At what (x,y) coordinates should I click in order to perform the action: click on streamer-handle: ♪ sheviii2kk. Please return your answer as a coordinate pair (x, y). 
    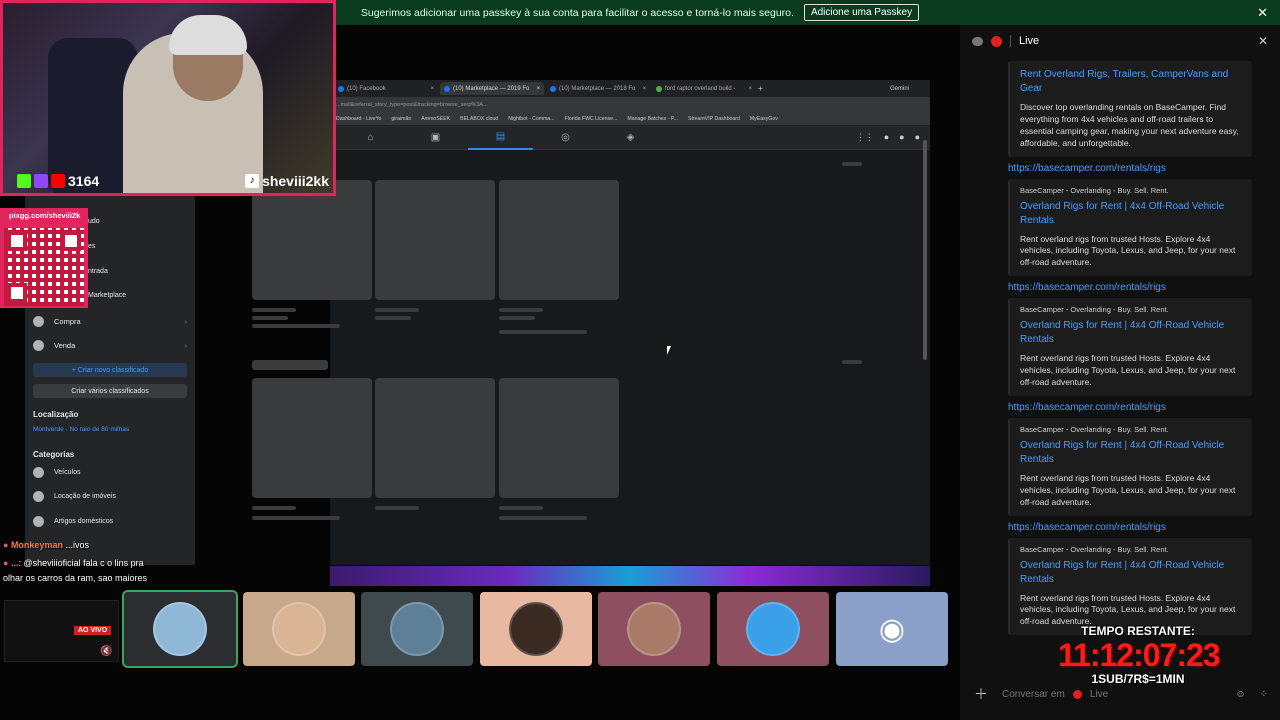
    Looking at the image, I should click on (287, 181).